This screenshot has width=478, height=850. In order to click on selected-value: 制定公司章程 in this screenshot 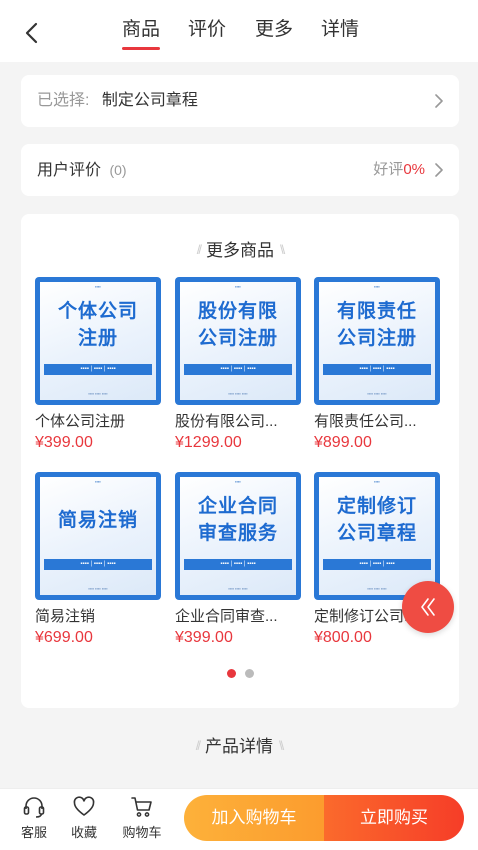, I will do `click(149, 100)`.